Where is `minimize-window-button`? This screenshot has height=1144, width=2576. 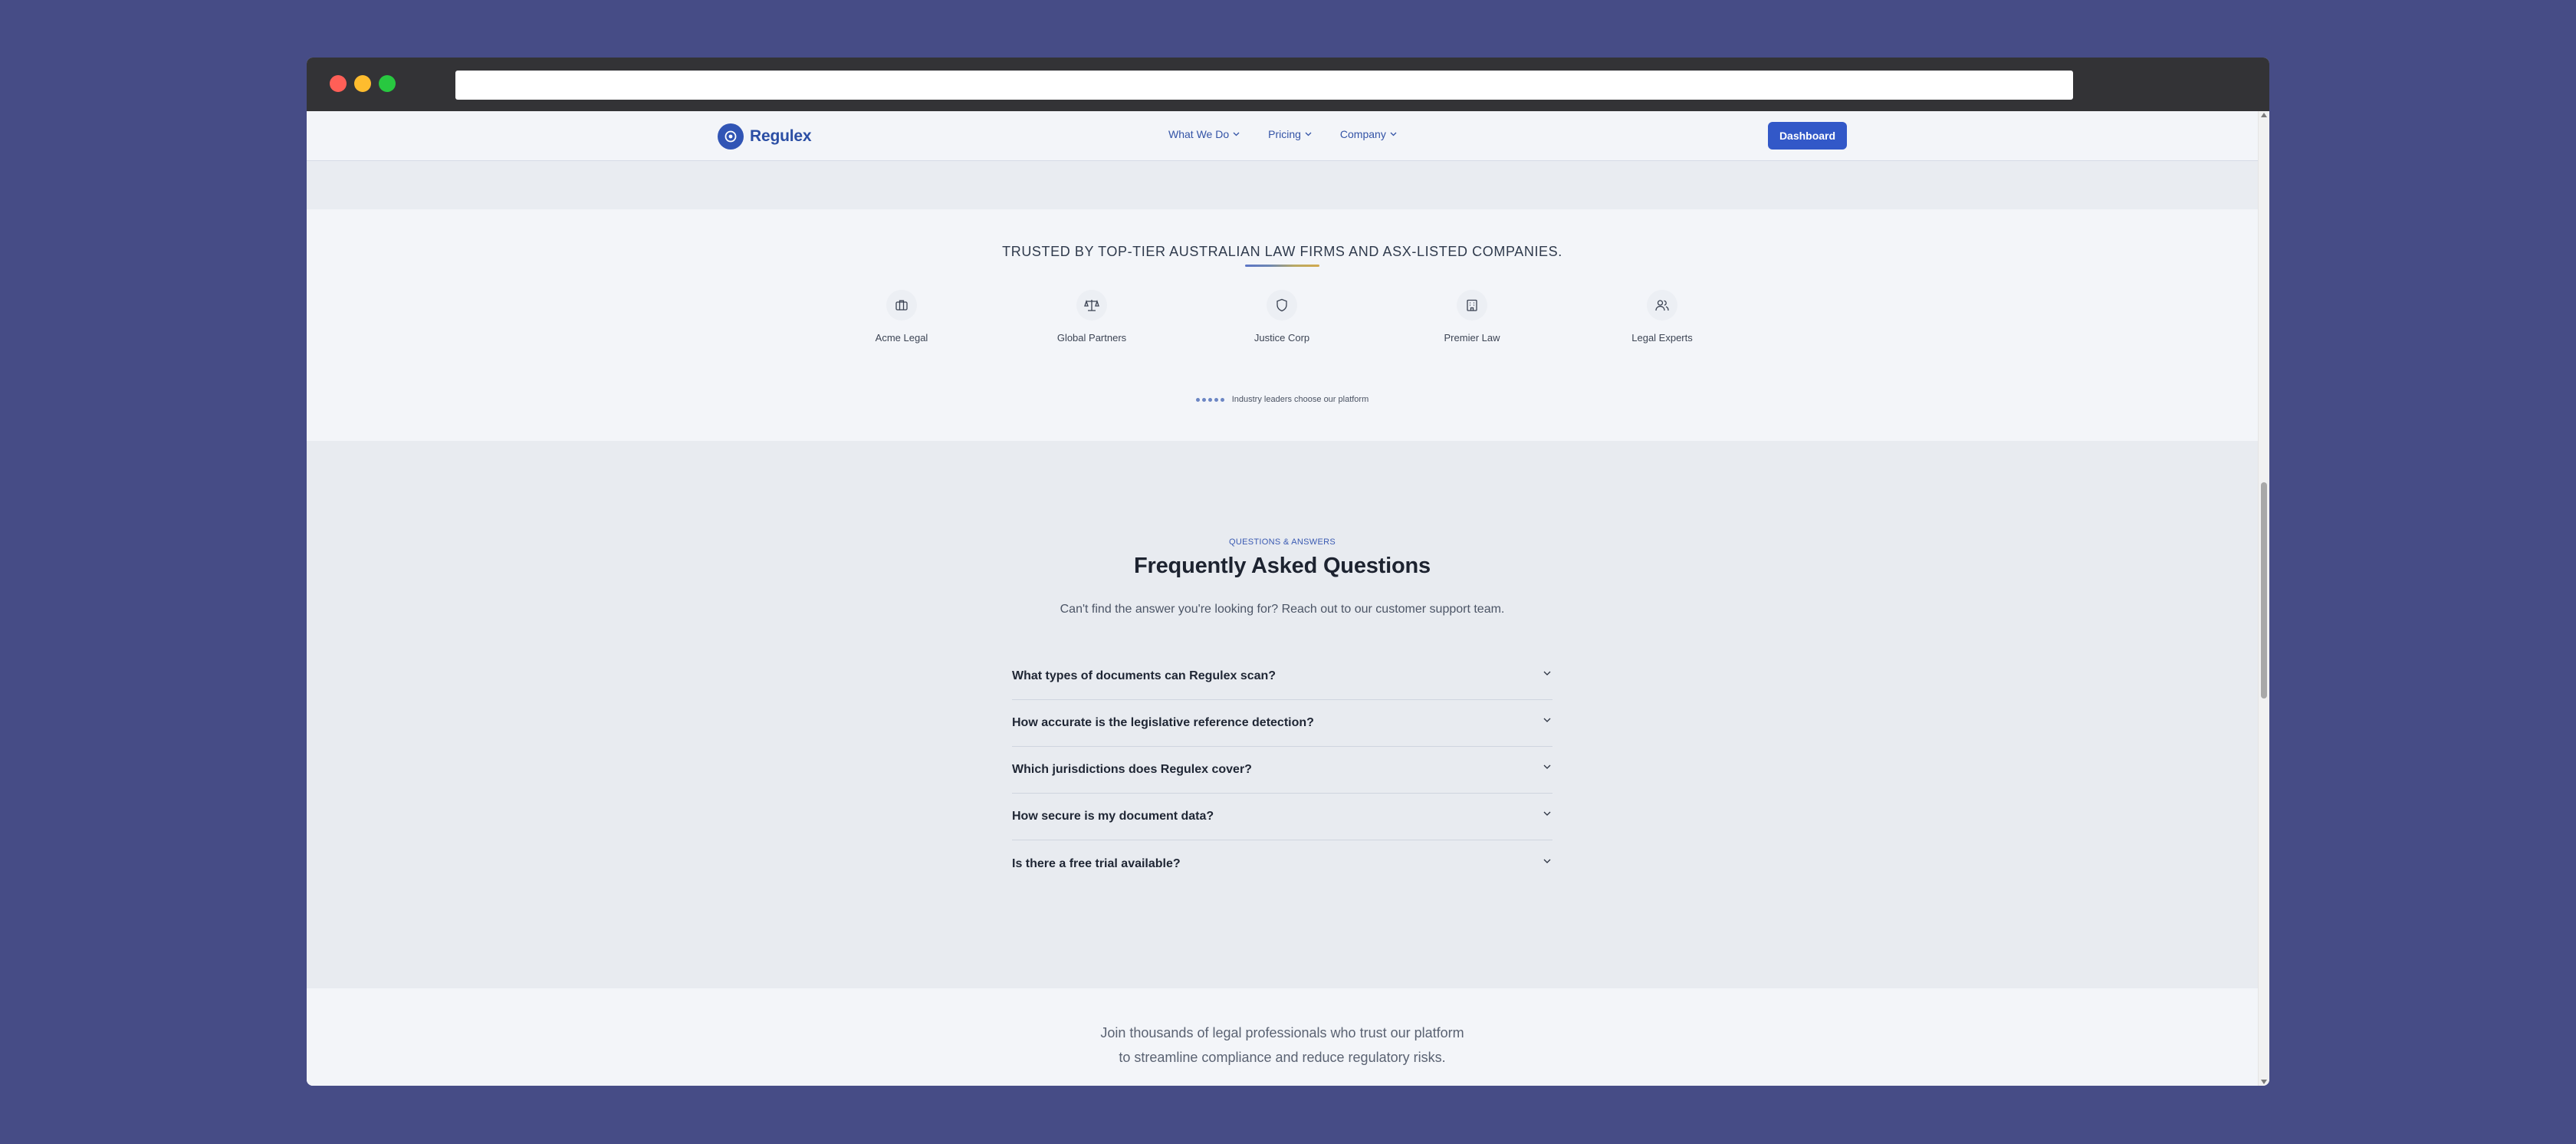
minimize-window-button is located at coordinates (363, 83).